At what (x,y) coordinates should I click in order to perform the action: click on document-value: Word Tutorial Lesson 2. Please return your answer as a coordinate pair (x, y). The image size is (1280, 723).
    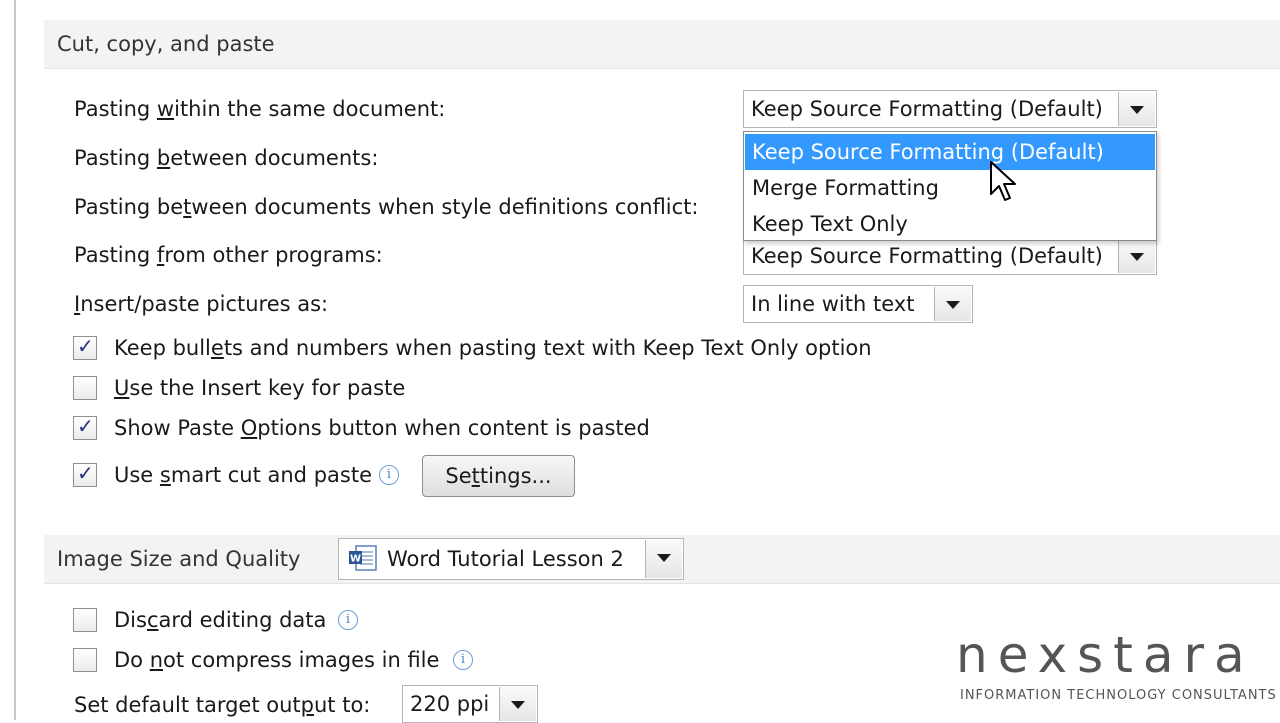
    Looking at the image, I should click on (505, 559).